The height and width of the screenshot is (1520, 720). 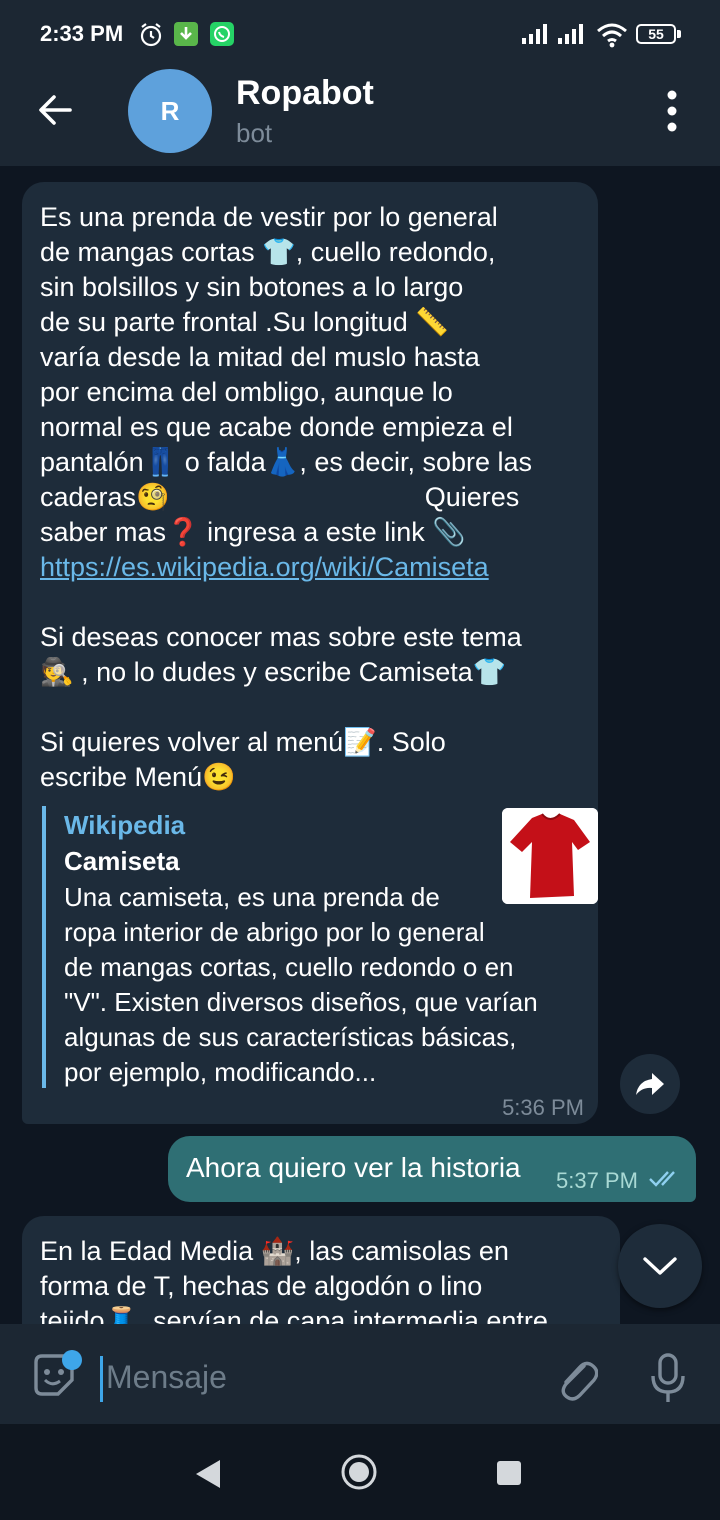 I want to click on notification-dot, so click(x=72, y=1360).